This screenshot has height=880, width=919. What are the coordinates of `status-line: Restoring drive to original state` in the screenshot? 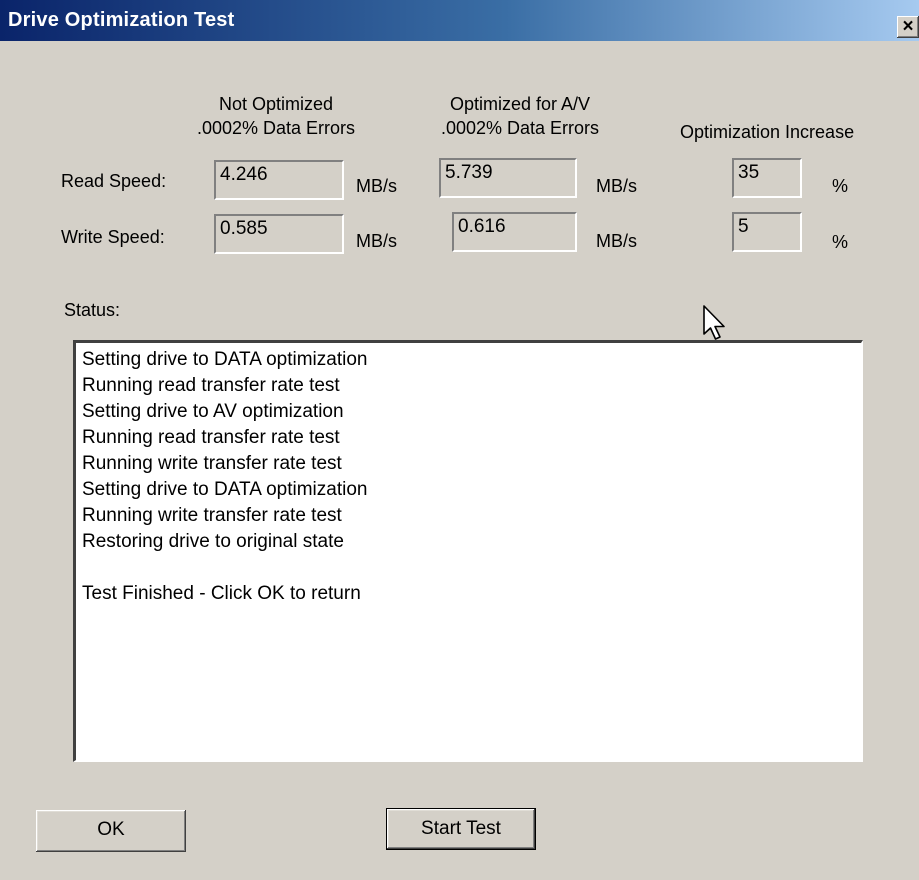 It's located at (213, 541).